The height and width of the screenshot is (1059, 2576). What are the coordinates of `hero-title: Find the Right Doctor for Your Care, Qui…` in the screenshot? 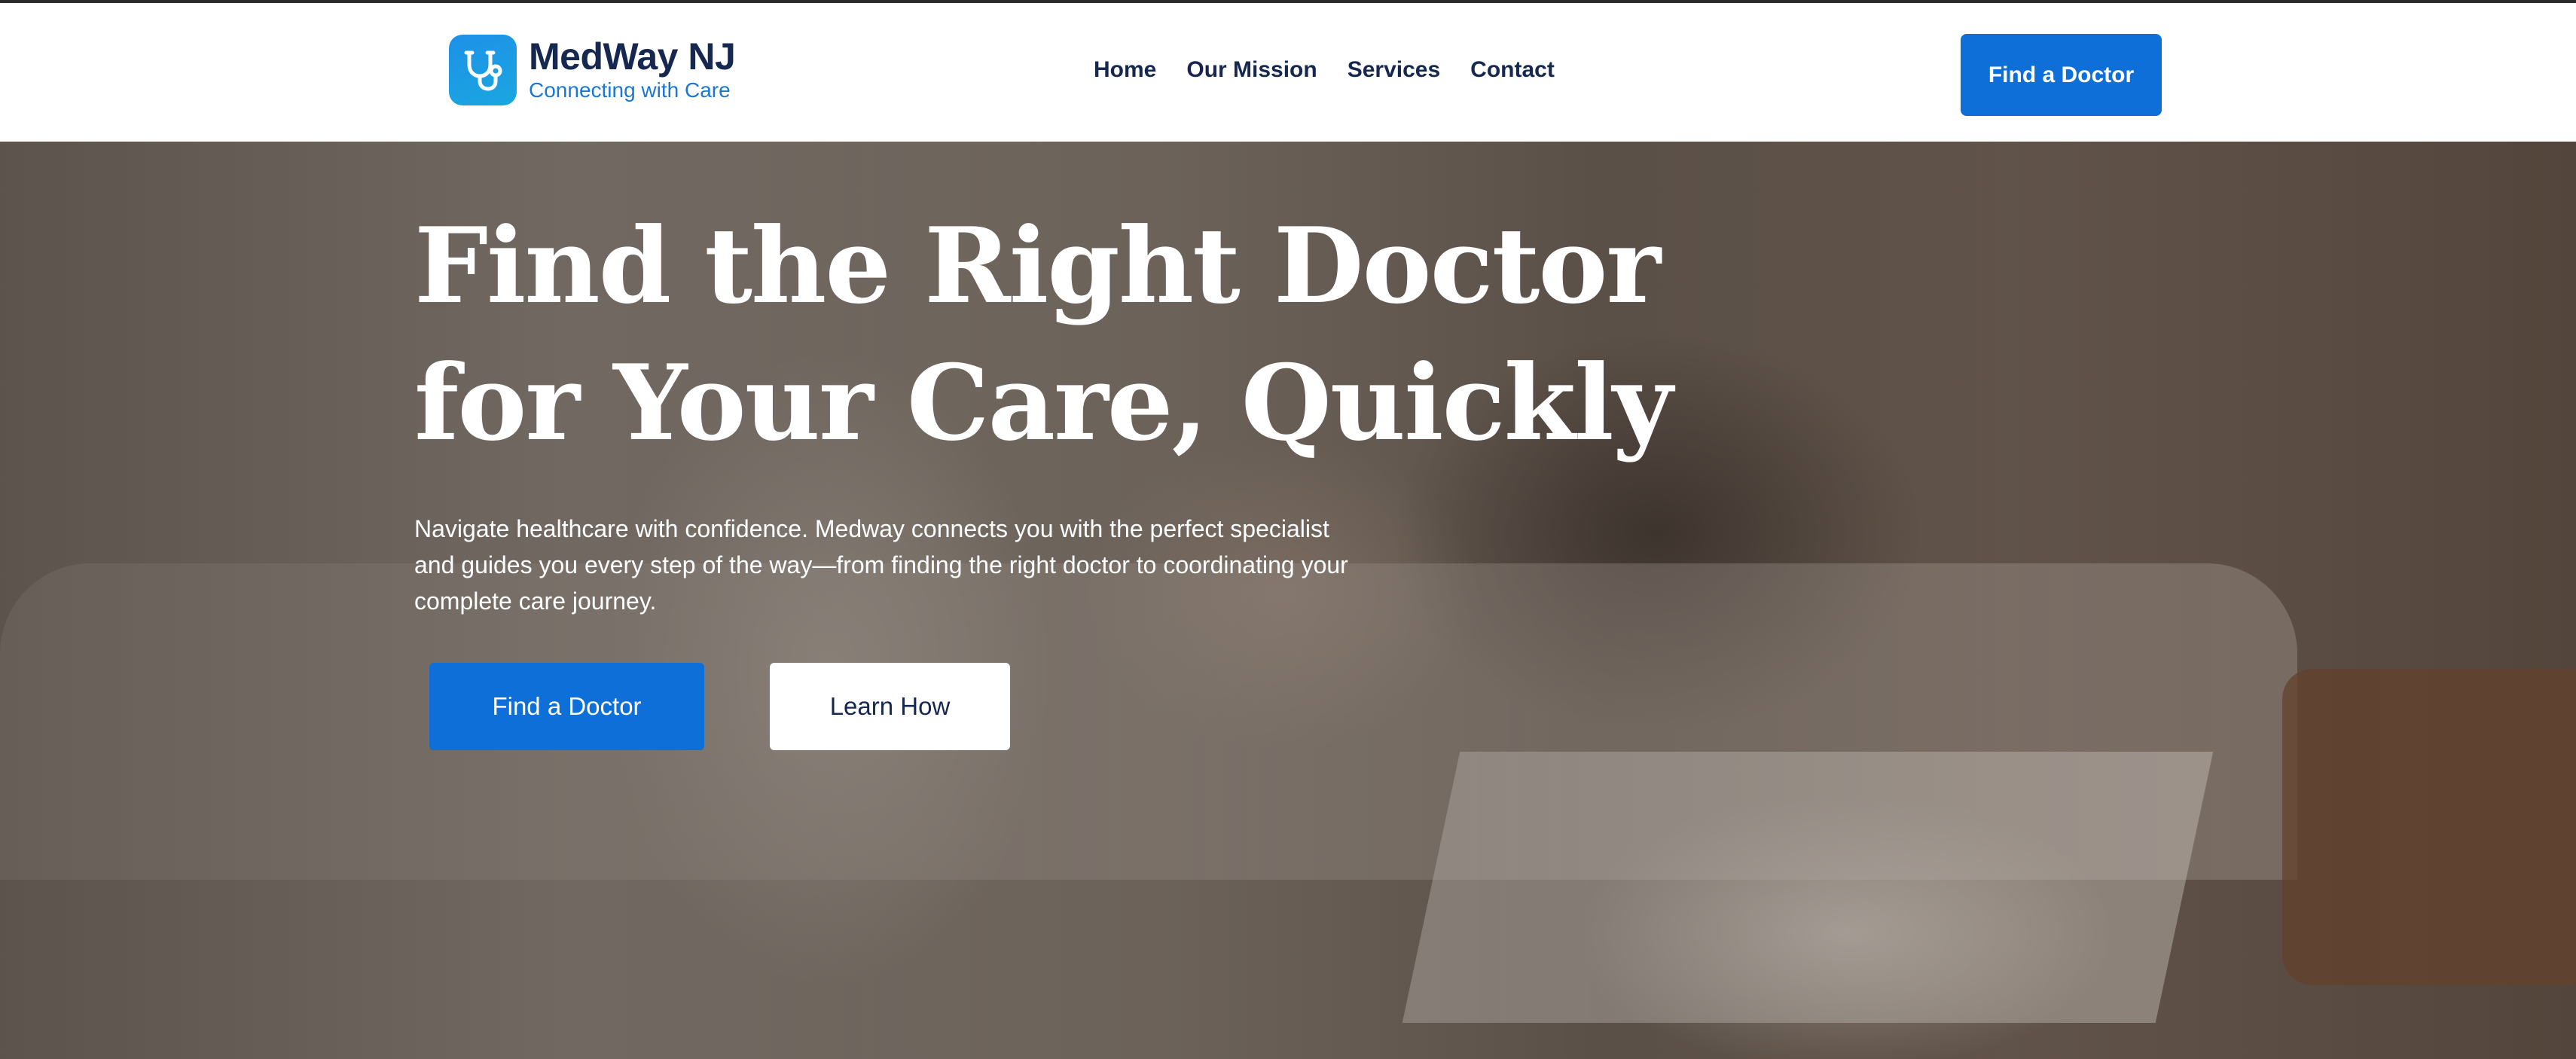 It's located at (1043, 335).